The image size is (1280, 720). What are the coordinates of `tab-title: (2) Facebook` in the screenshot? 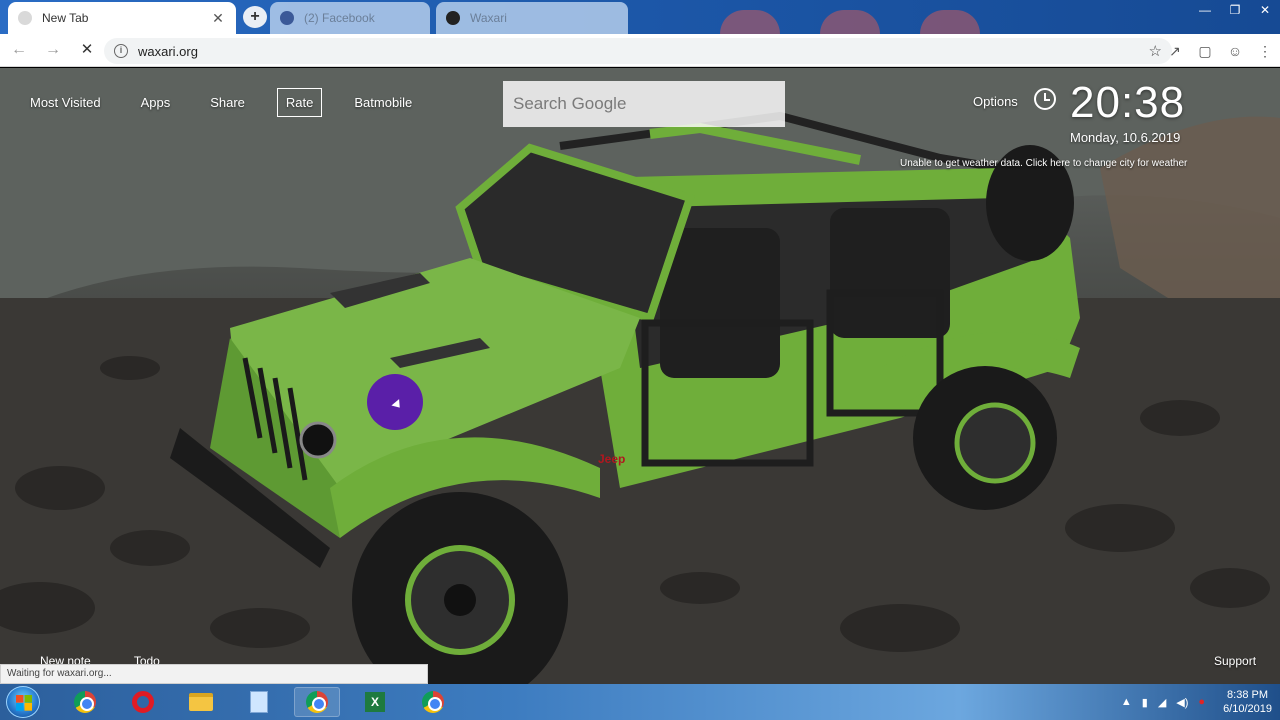 It's located at (339, 18).